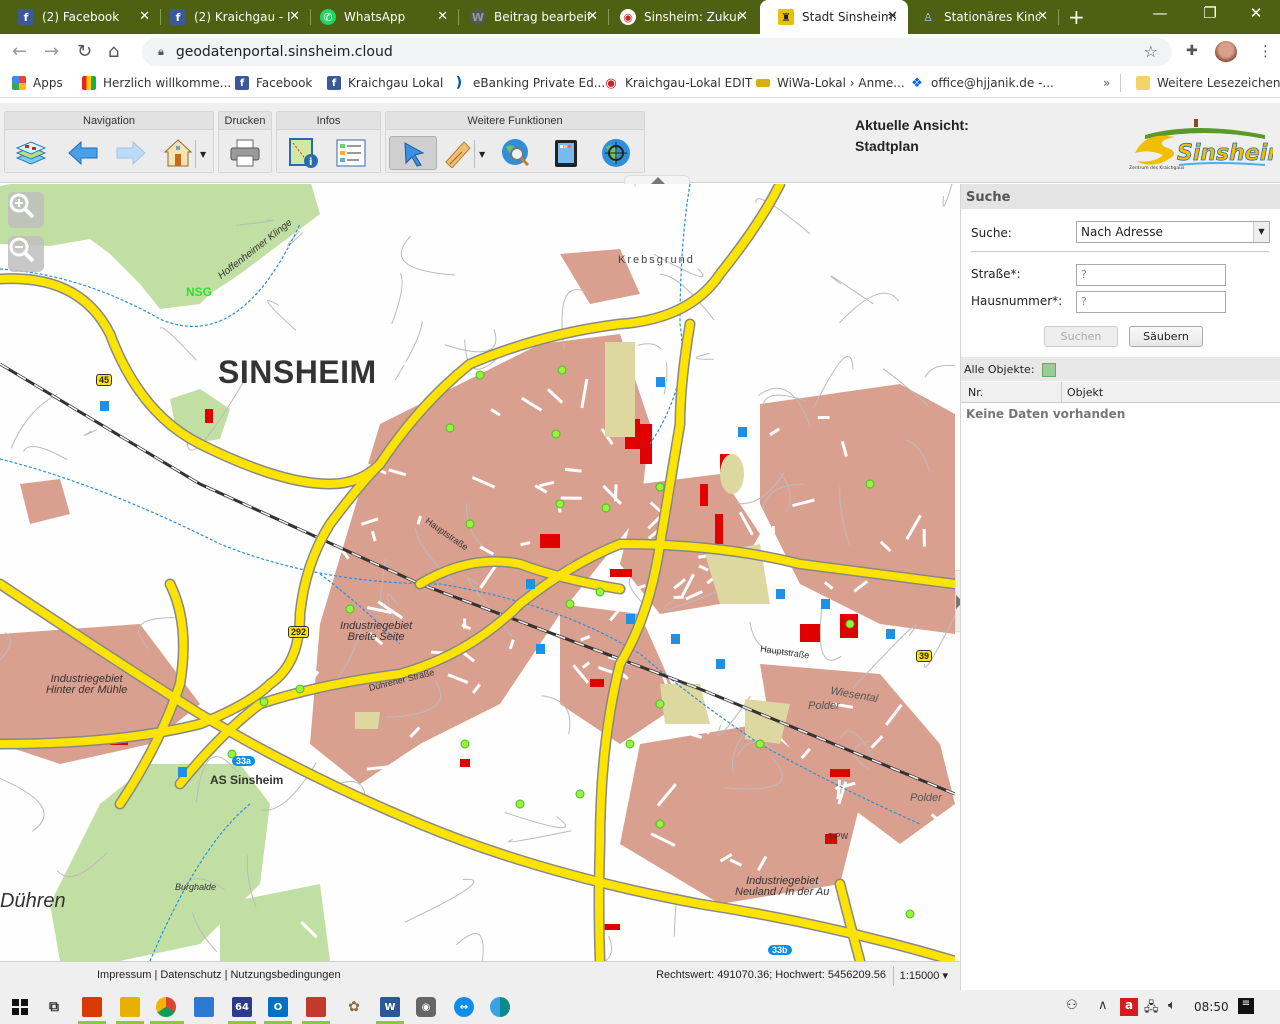 This screenshot has width=1280, height=1024. What do you see at coordinates (1103, 1005) in the screenshot?
I see `tray-expand-chevron-icon: ∧` at bounding box center [1103, 1005].